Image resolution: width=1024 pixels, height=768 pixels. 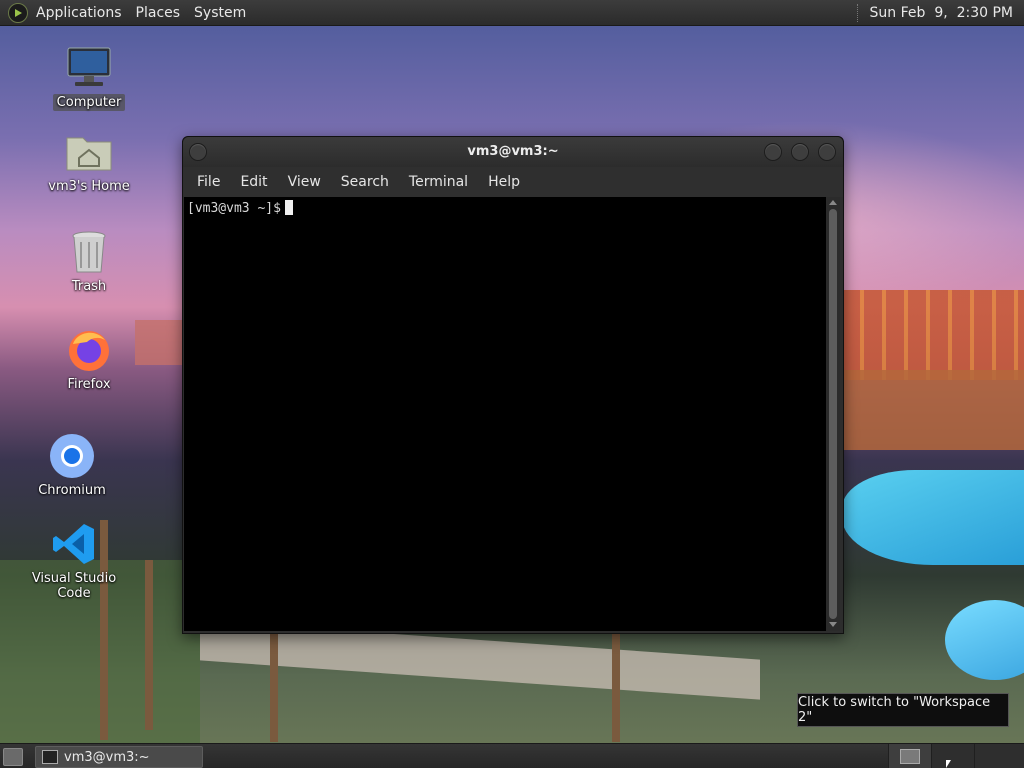 I want to click on applications-logo-icon, so click(x=18, y=12).